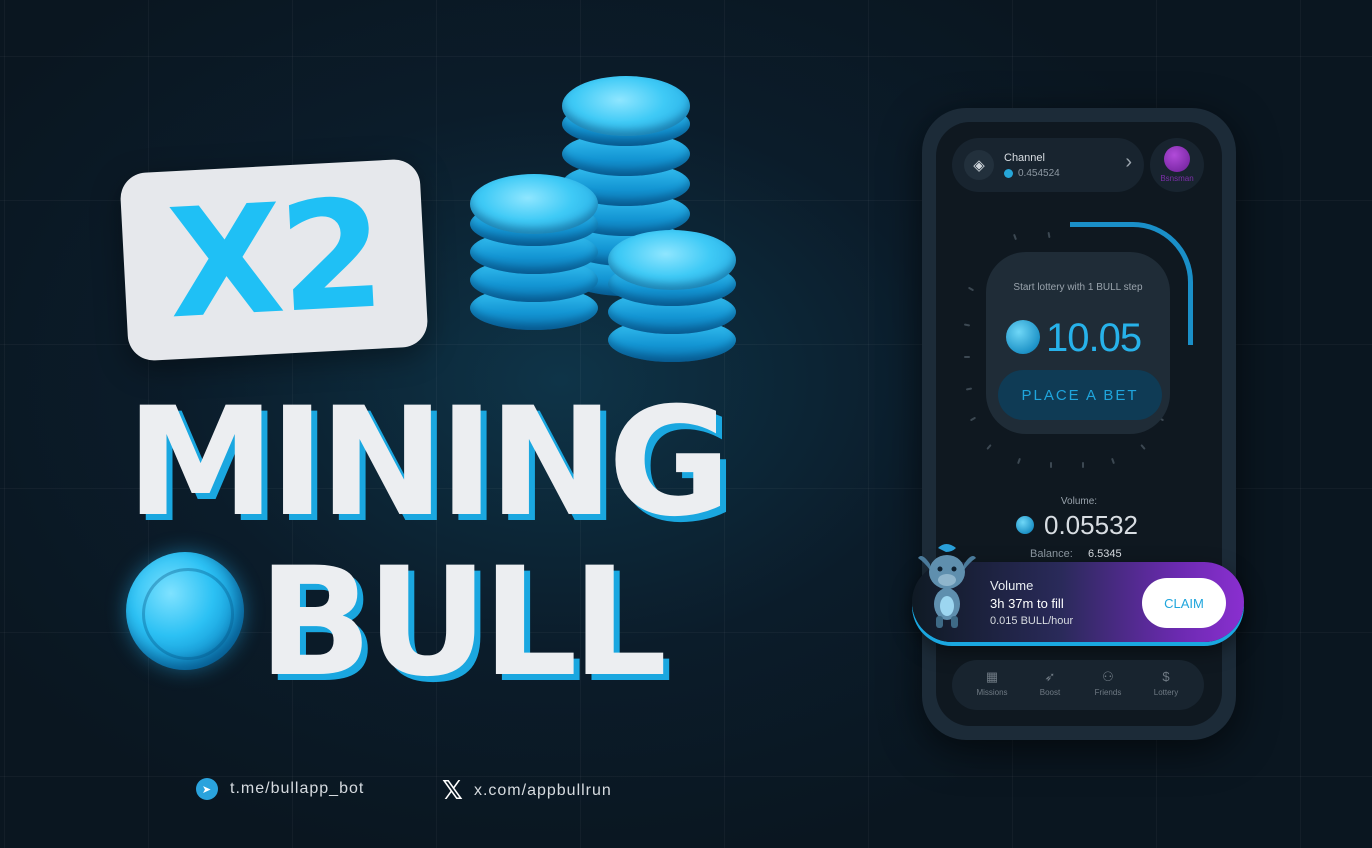 The image size is (1372, 848). I want to click on balance-value: 6.5345, so click(1105, 554).